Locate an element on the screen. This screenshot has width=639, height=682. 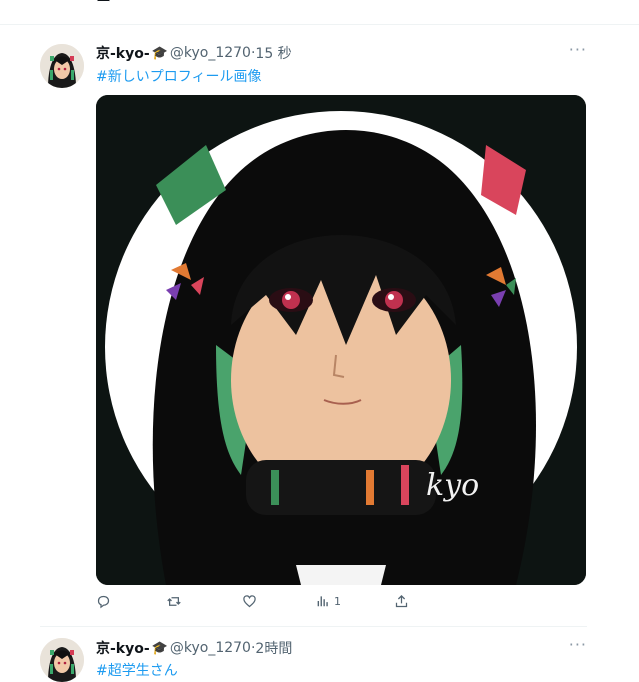
share-icon is located at coordinates (401, 601).